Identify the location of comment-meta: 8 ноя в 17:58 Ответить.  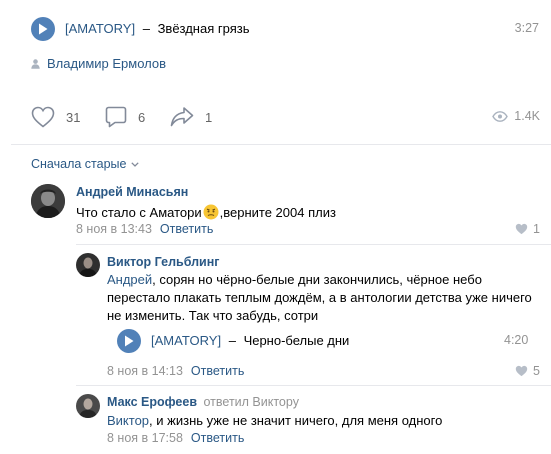
(175, 438).